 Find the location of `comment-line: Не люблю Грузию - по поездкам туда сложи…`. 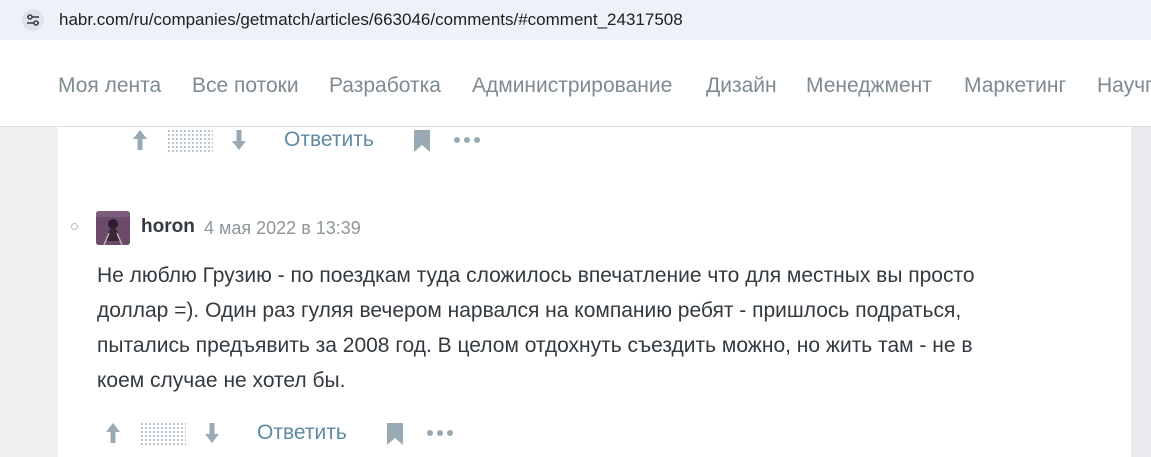

comment-line: Не люблю Грузию - по поездкам туда сложи… is located at coordinates (536, 275).